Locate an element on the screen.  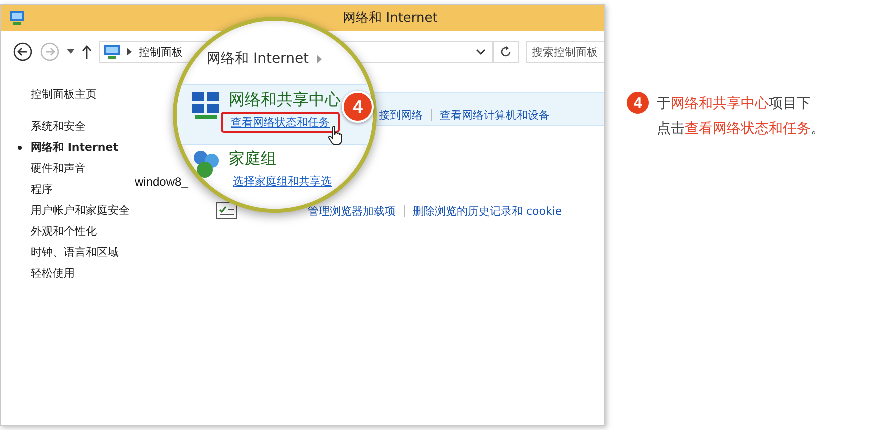
step-badge: 4 is located at coordinates (638, 103).